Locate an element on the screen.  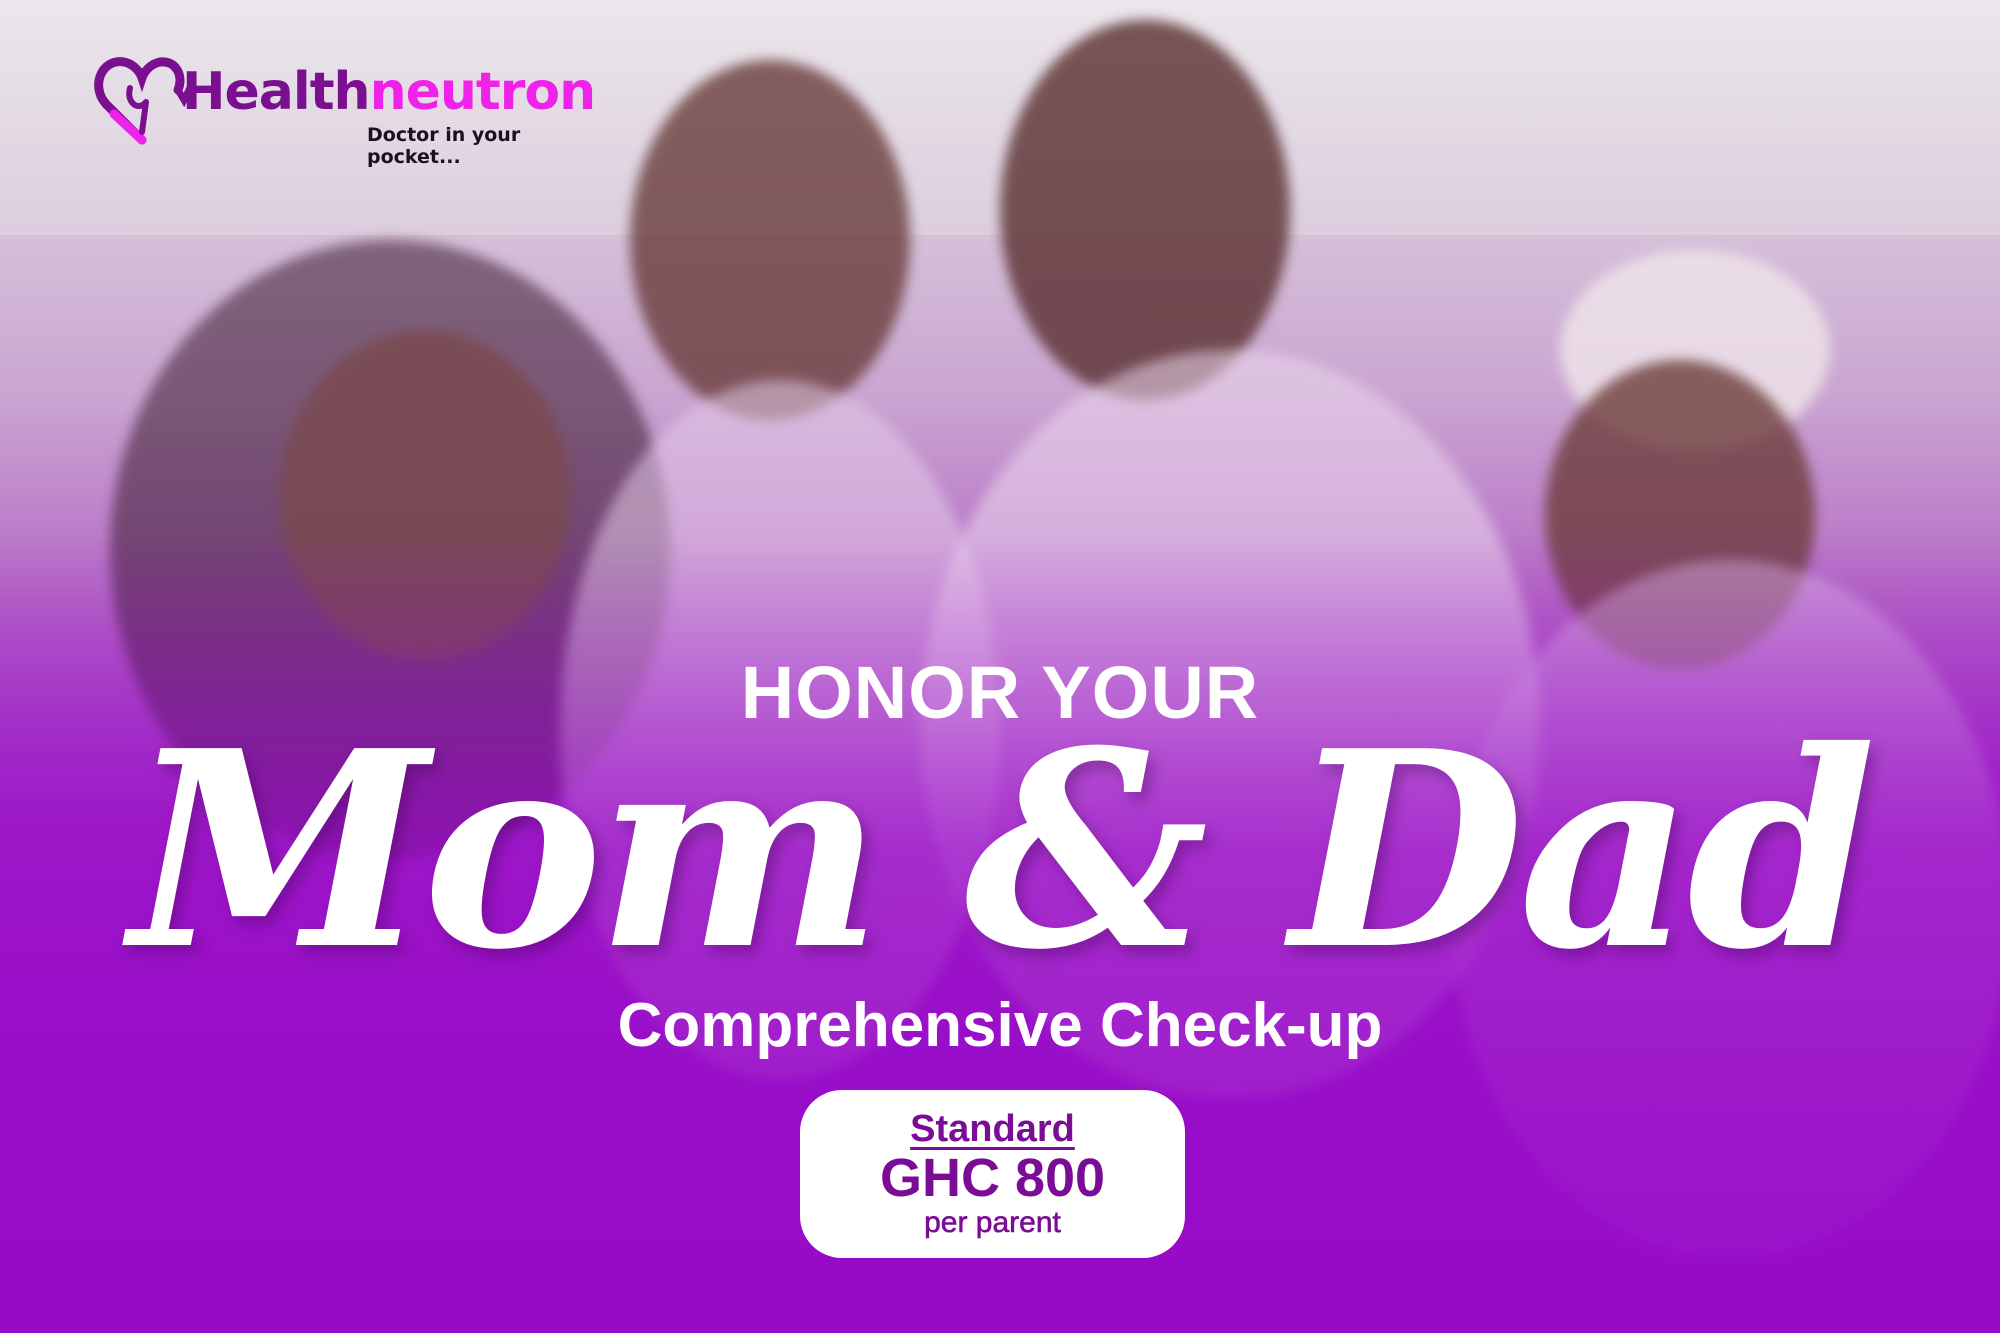
headline-subtitle: Comprehensive Check-up is located at coordinates (1000, 1025).